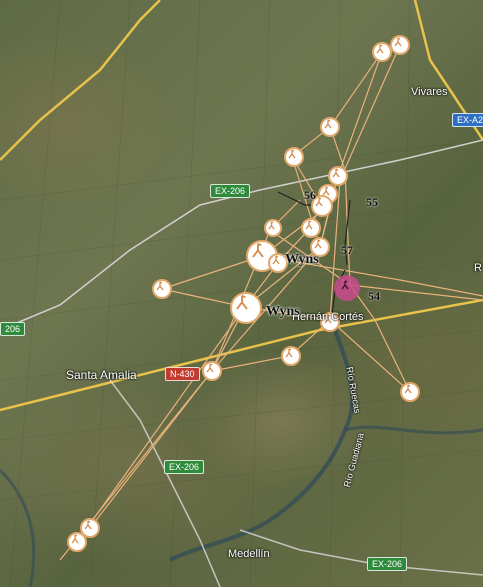 The height and width of the screenshot is (587, 483). Describe the element at coordinates (328, 317) in the screenshot. I see `place-label-hernan-cortes: Hernán Cortés` at that location.